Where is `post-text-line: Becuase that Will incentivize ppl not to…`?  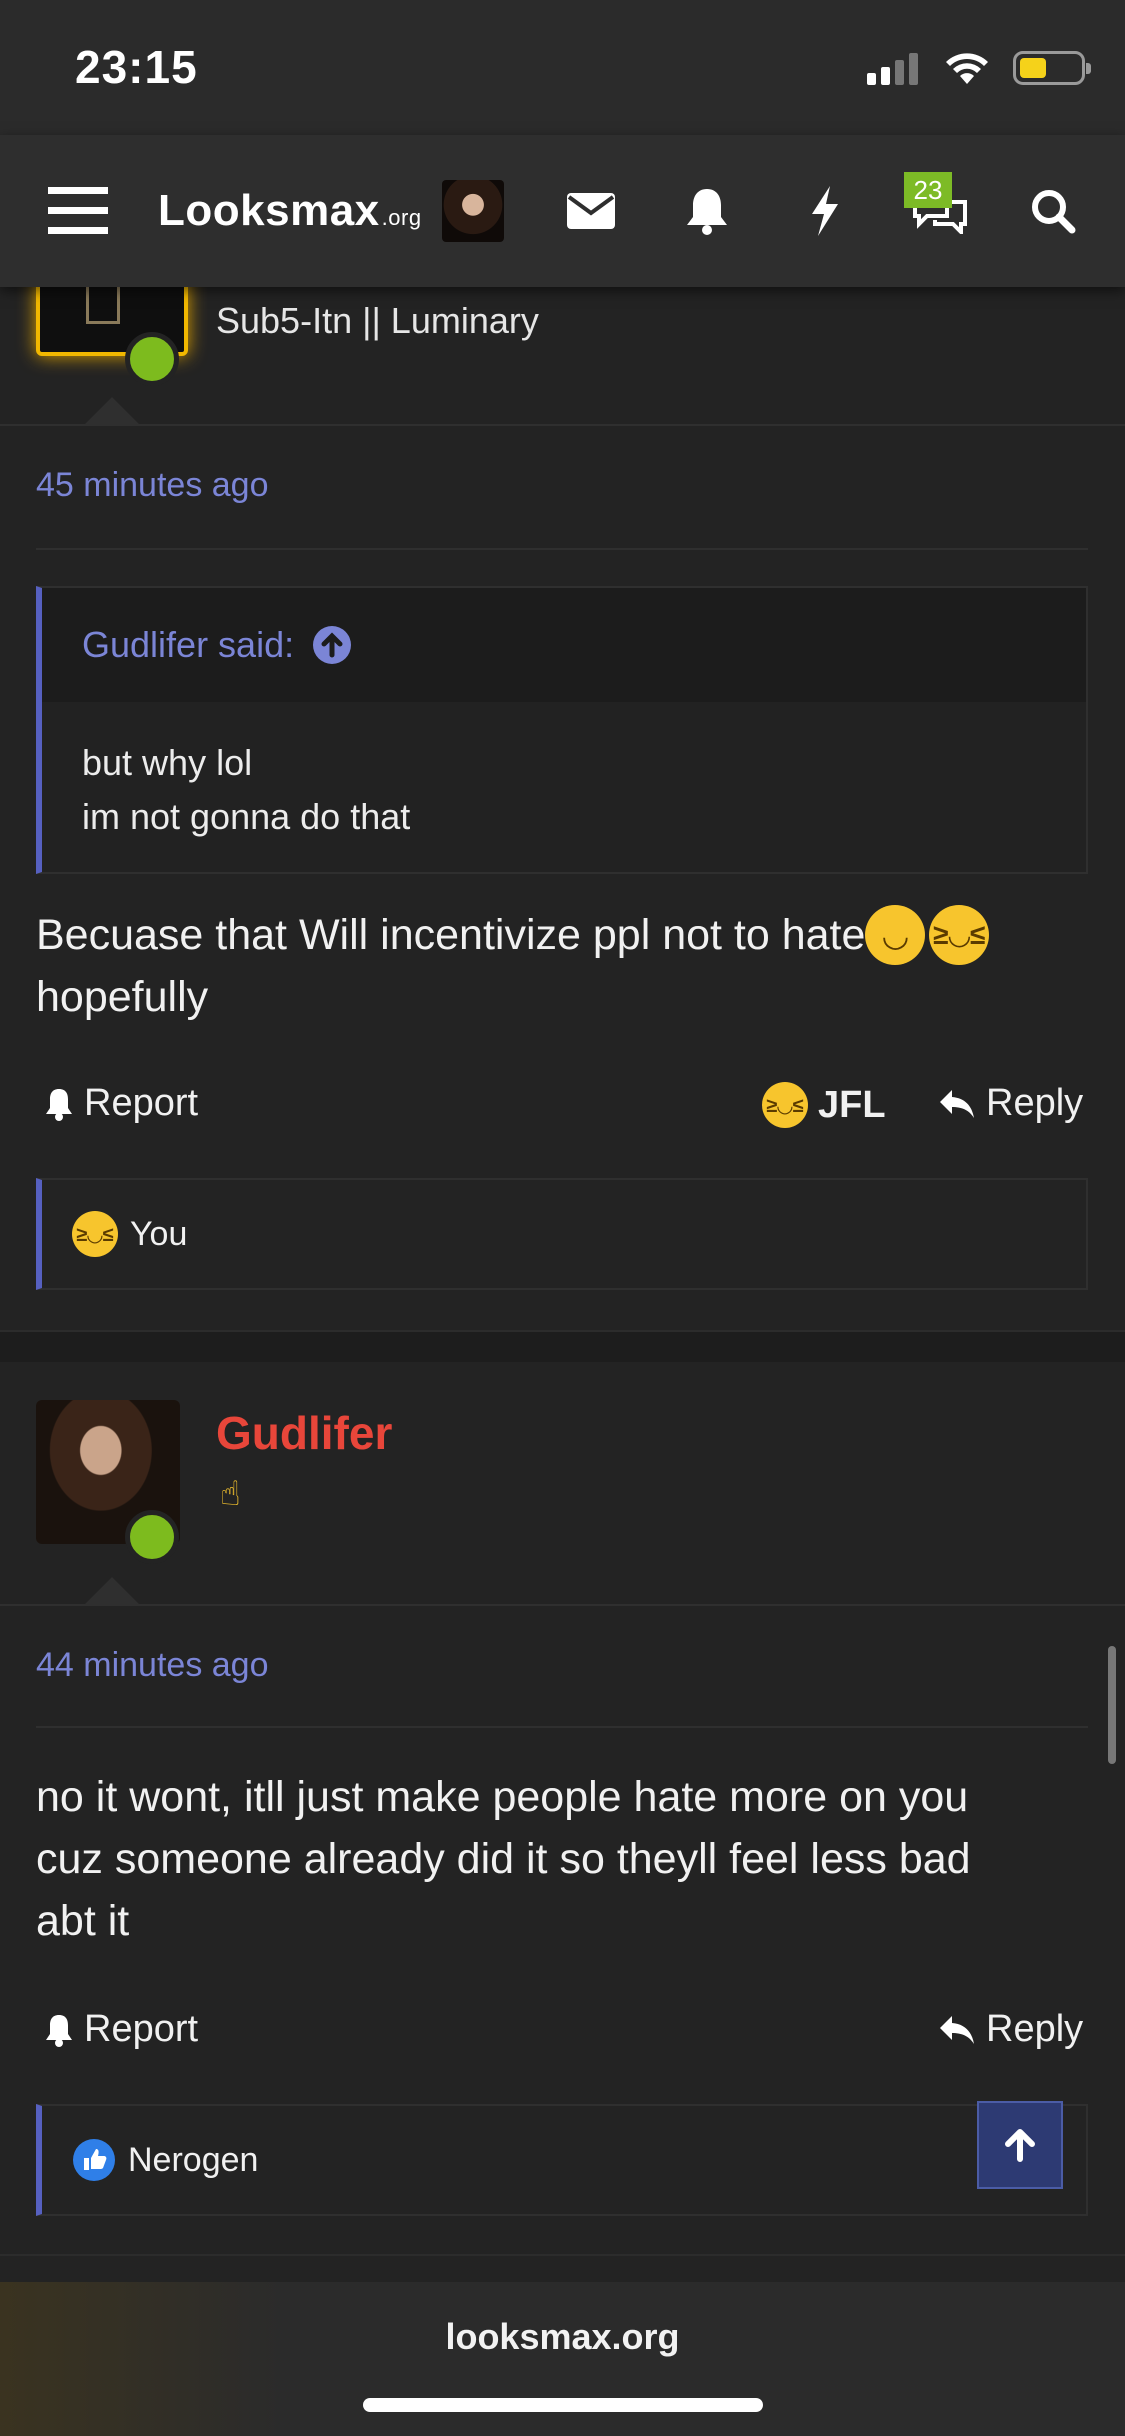
post-text-line: Becuase that Will incentivize ppl not to… is located at coordinates (451, 935).